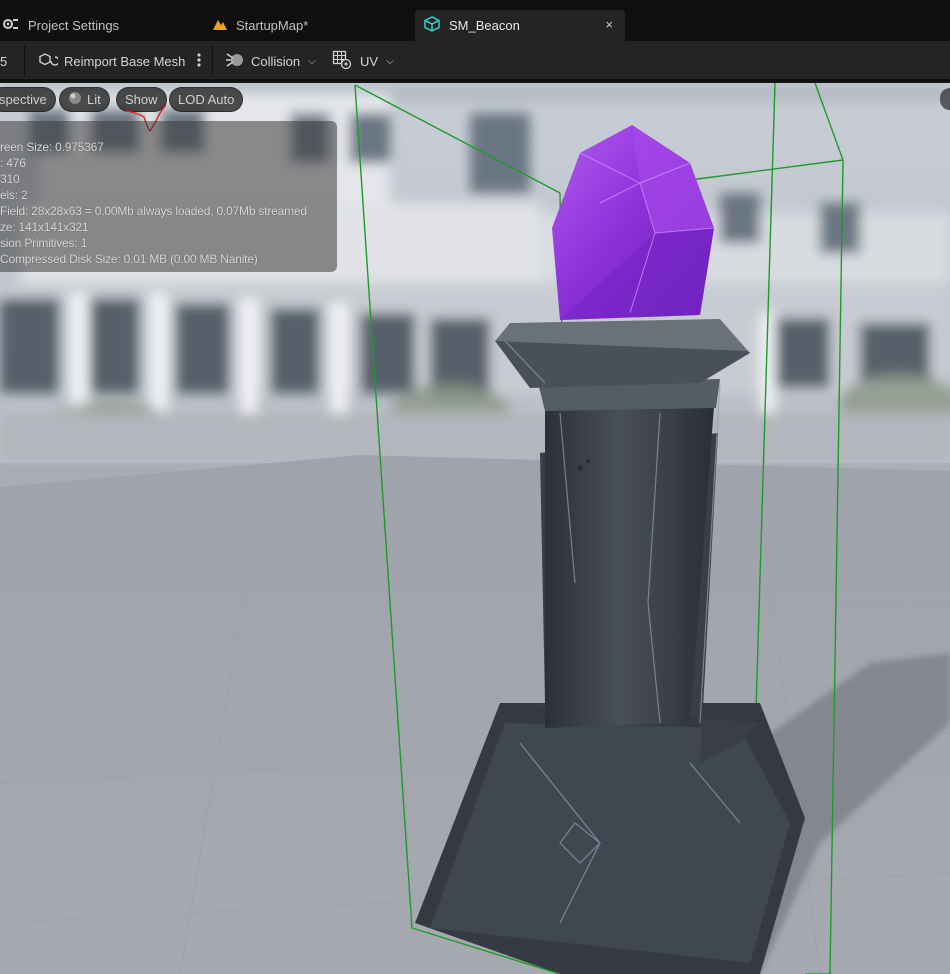  Describe the element at coordinates (13, 163) in the screenshot. I see `stat-triangles: : 476` at that location.